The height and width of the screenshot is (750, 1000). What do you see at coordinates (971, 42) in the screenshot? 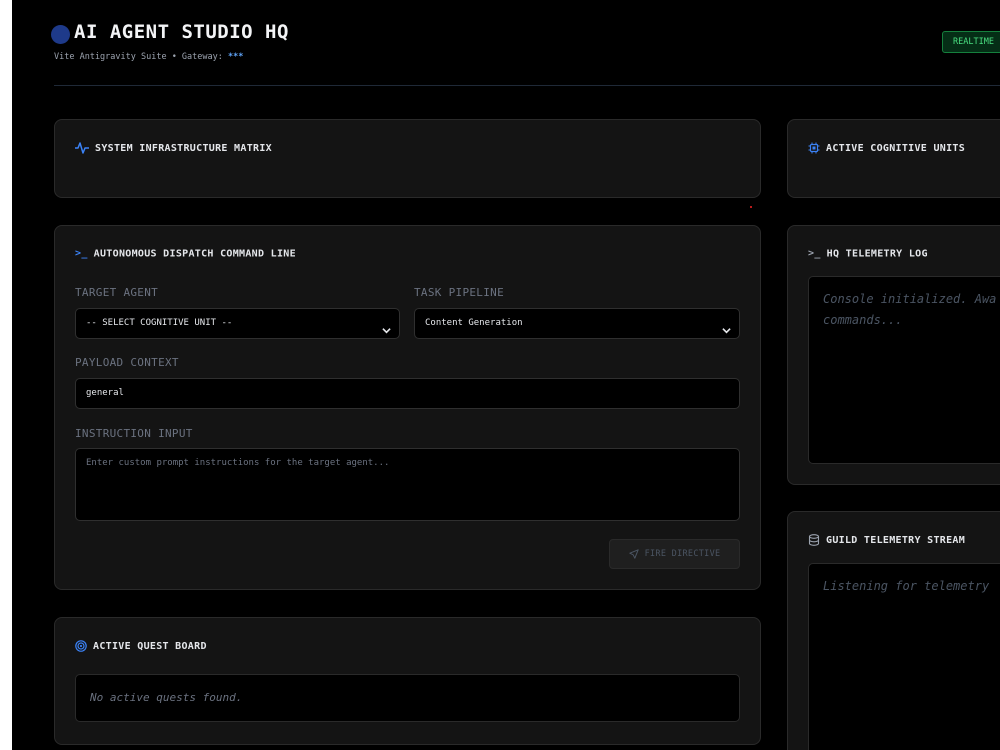
I see `realtime-badge: REALTIME` at bounding box center [971, 42].